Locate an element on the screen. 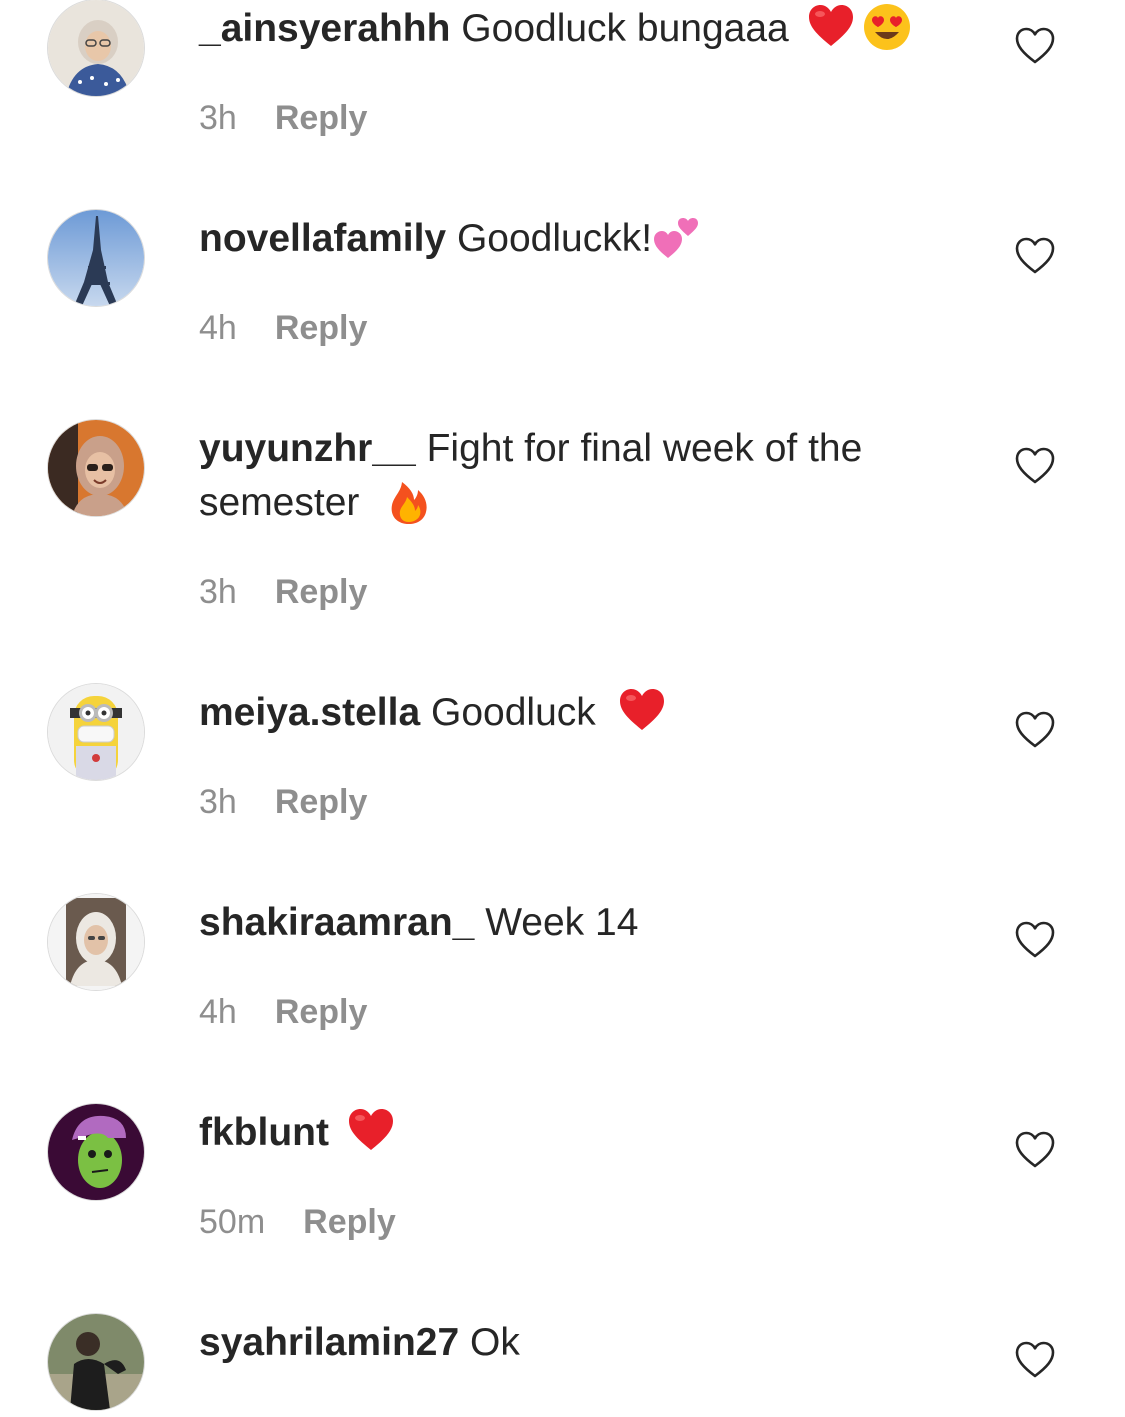 The width and height of the screenshot is (1125, 1417). comment-text: fkblunt is located at coordinates (579, 1133).